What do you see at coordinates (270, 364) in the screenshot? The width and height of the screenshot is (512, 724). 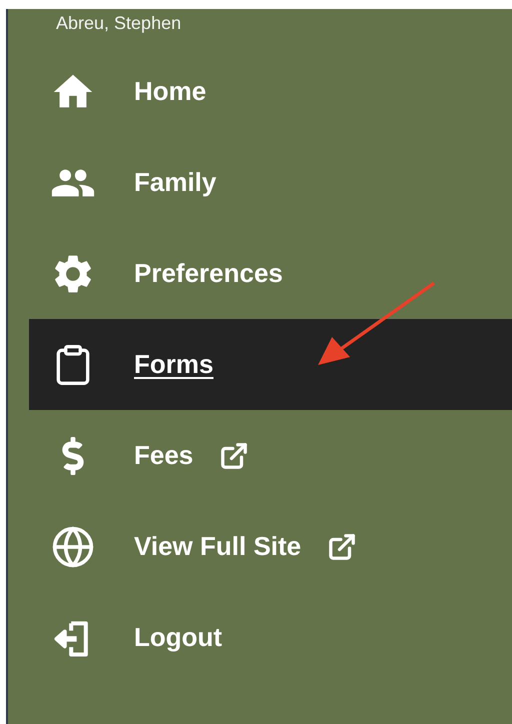 I see `nav-item: Forms` at bounding box center [270, 364].